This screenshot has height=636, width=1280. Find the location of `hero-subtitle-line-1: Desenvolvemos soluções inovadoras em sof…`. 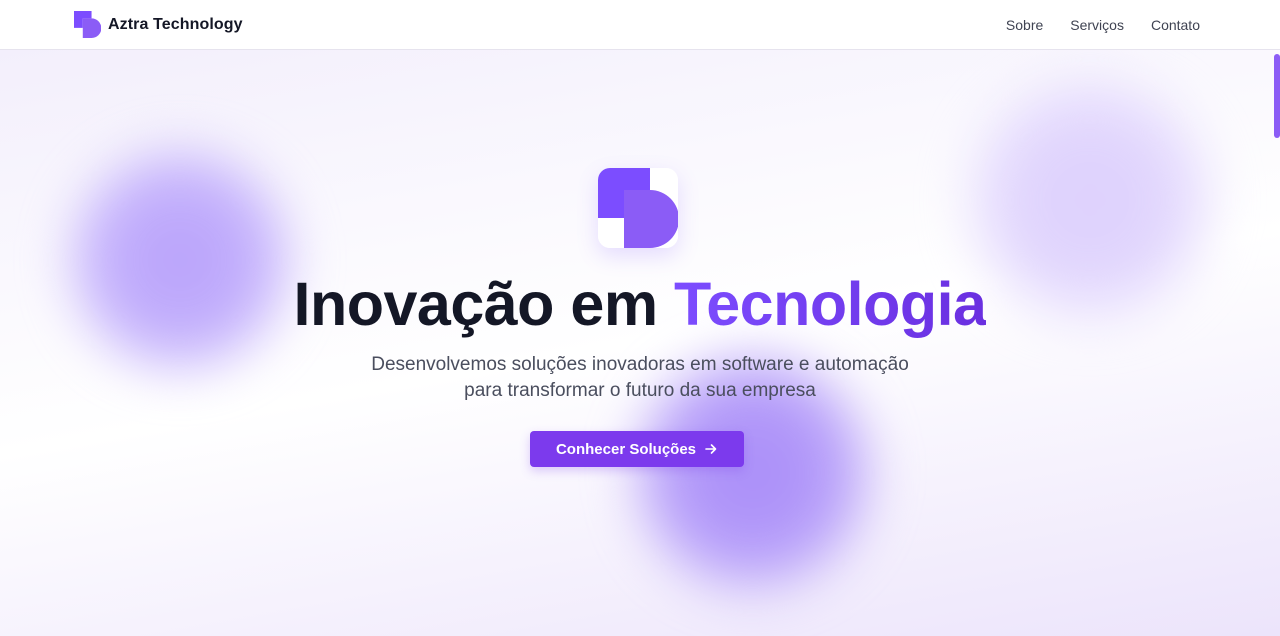

hero-subtitle-line-1: Desenvolvemos soluções inovadoras em sof… is located at coordinates (640, 364).